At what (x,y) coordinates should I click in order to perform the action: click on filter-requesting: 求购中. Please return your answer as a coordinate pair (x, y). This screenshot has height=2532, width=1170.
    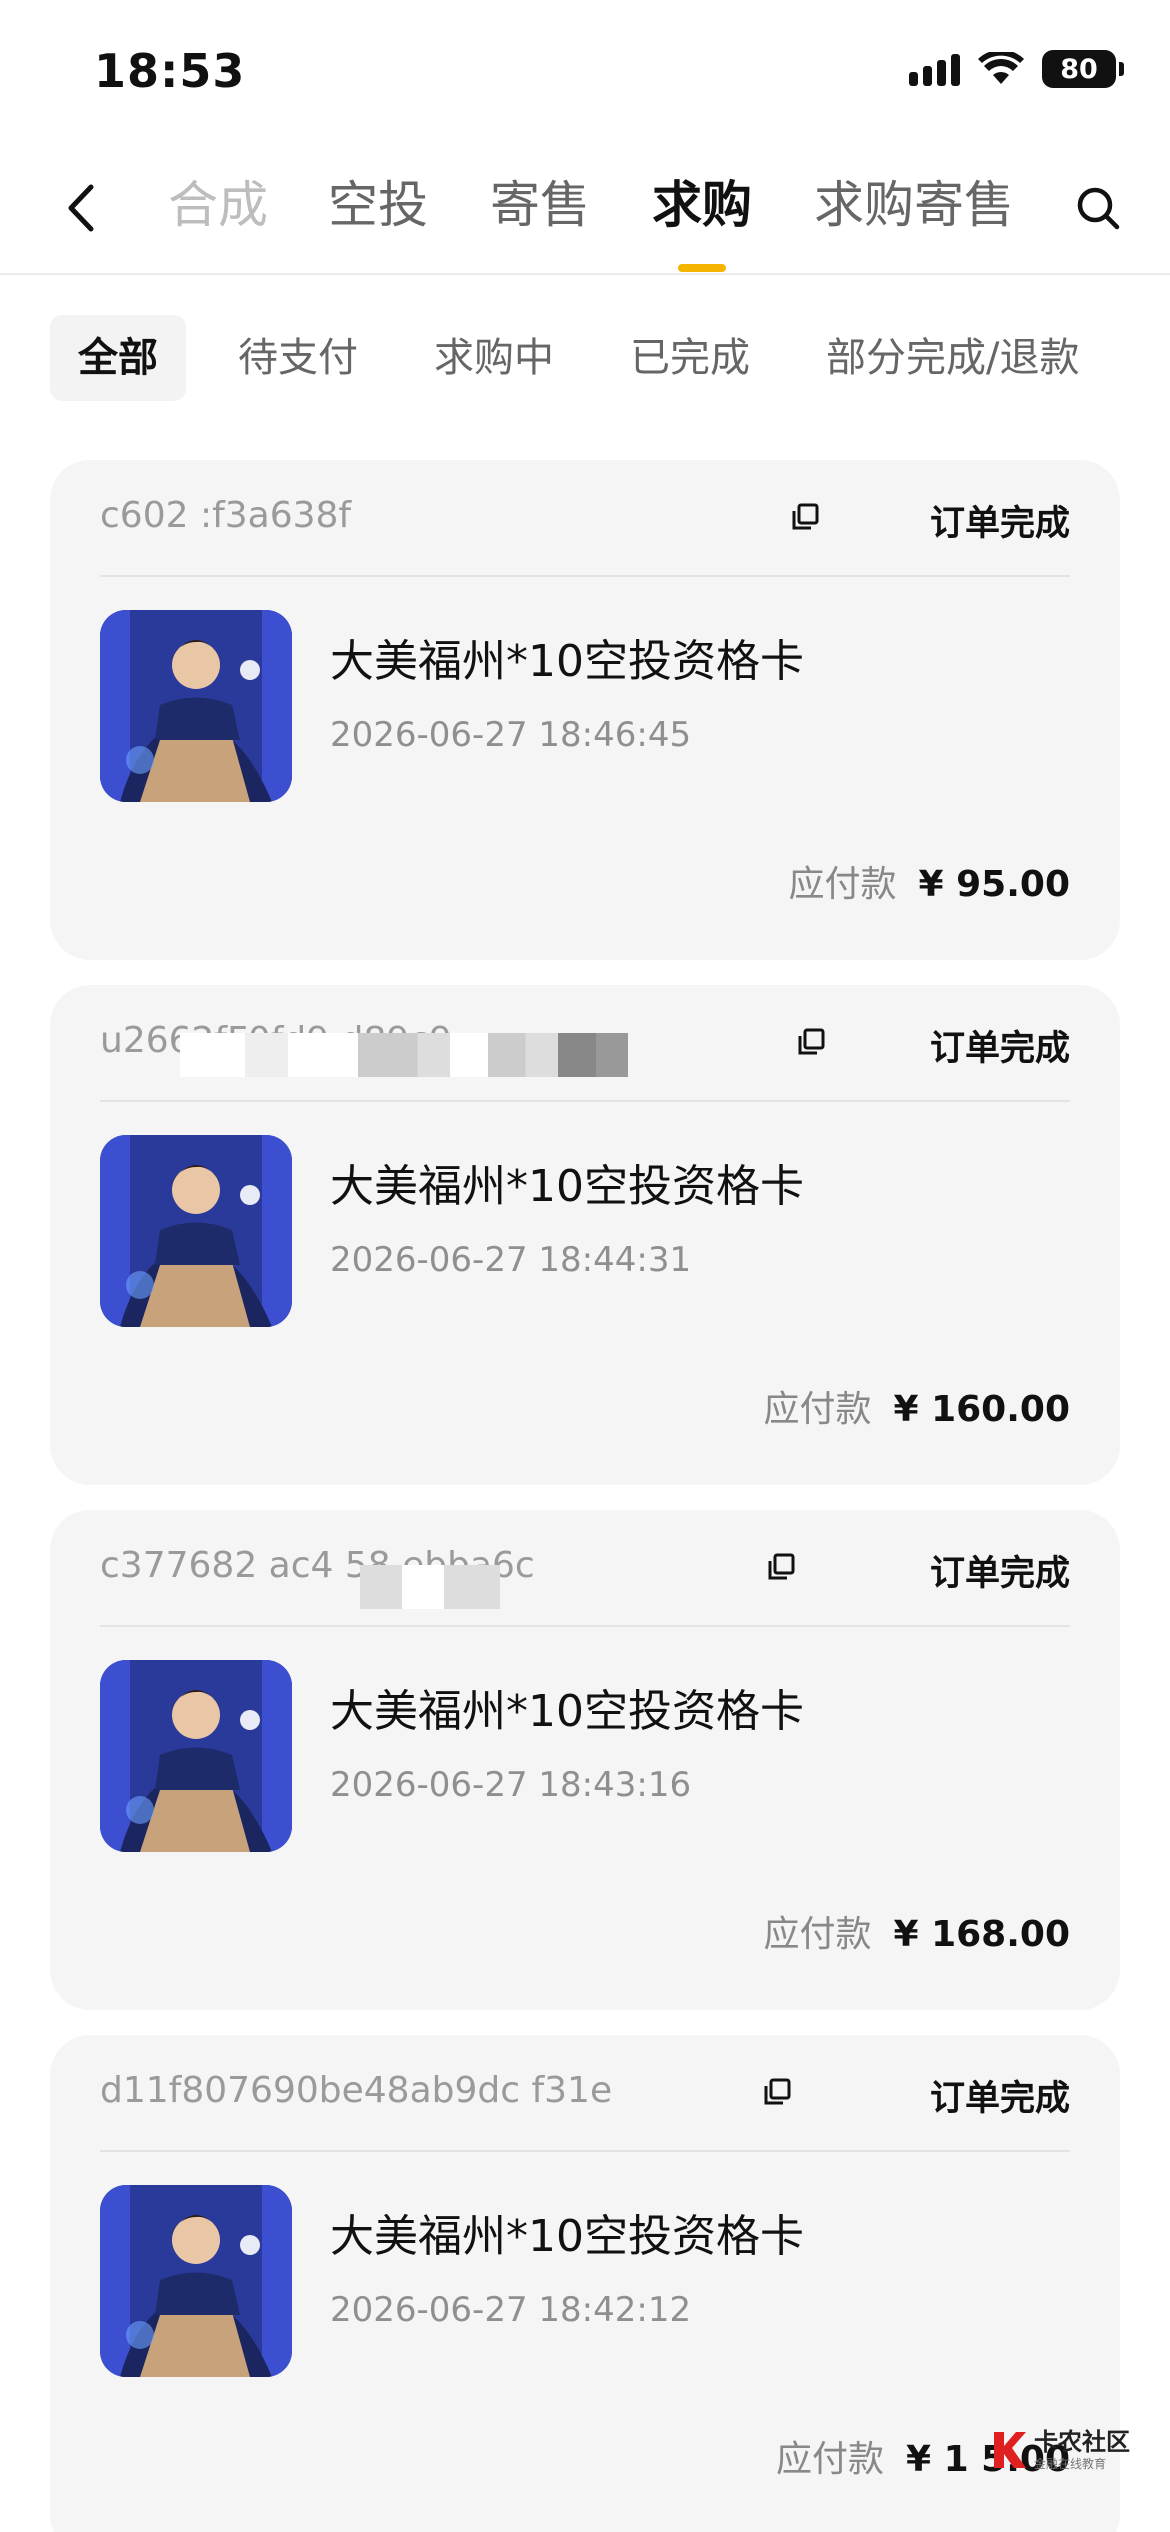
    Looking at the image, I should click on (494, 358).